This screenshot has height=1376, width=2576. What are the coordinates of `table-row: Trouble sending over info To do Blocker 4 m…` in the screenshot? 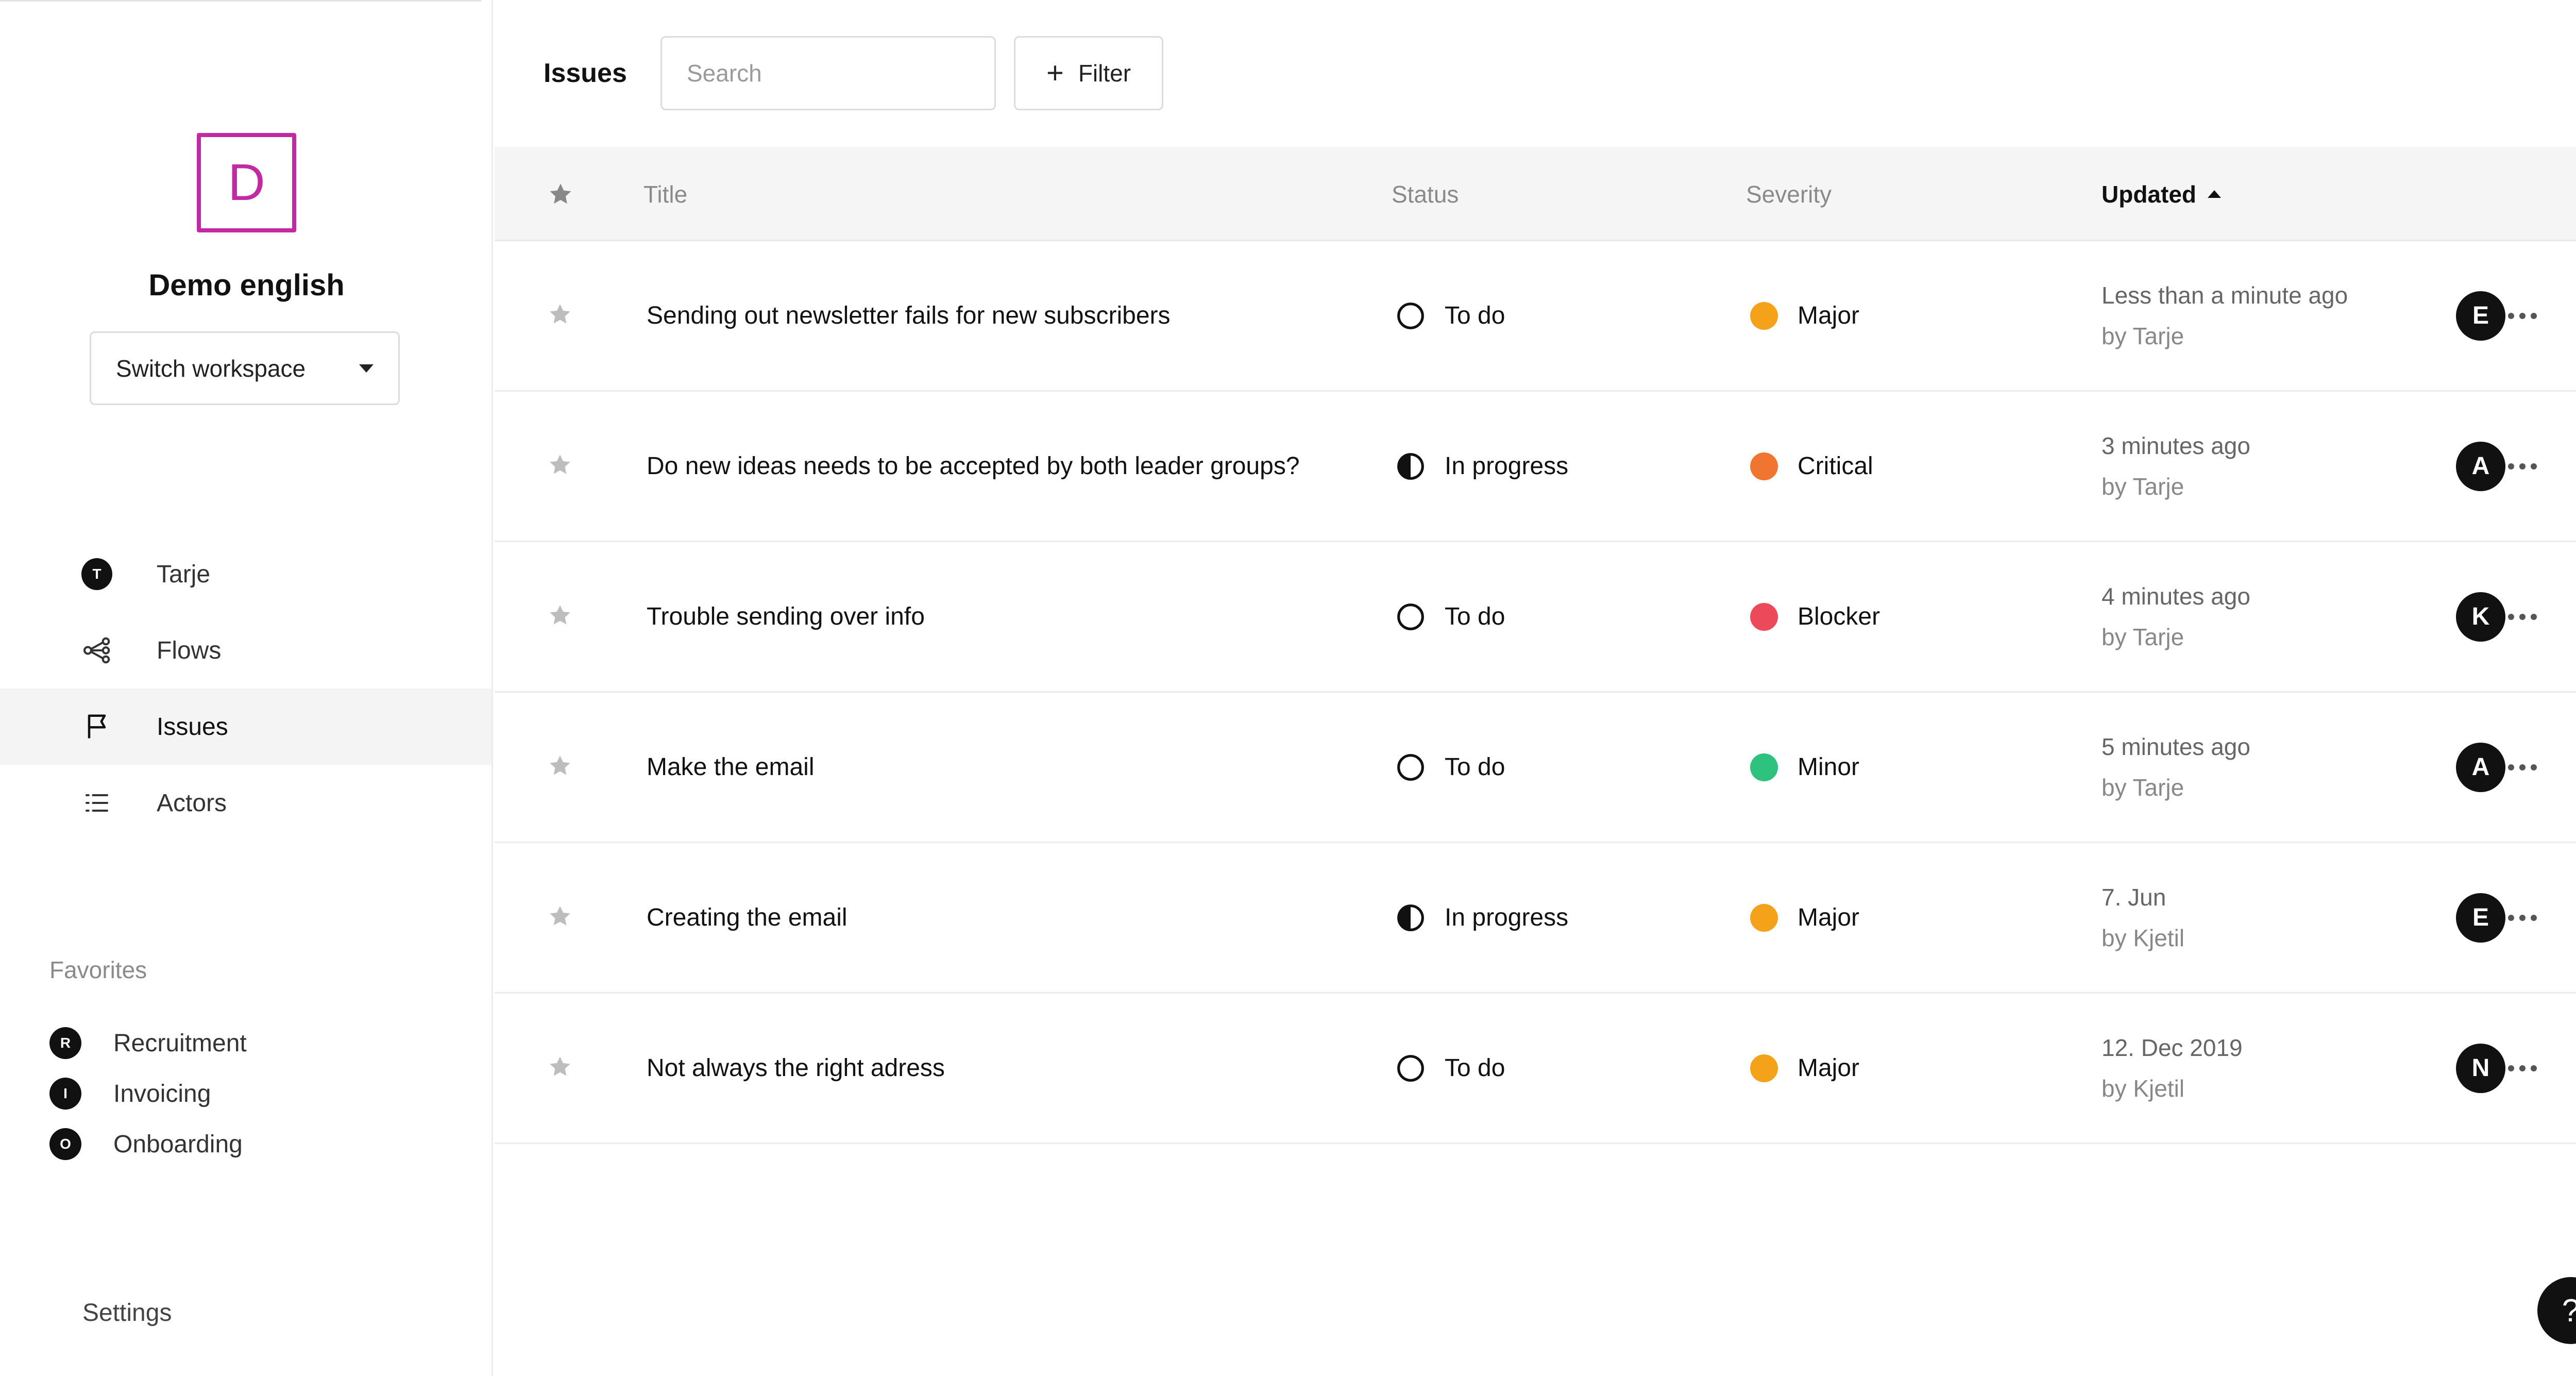 It's located at (1536, 617).